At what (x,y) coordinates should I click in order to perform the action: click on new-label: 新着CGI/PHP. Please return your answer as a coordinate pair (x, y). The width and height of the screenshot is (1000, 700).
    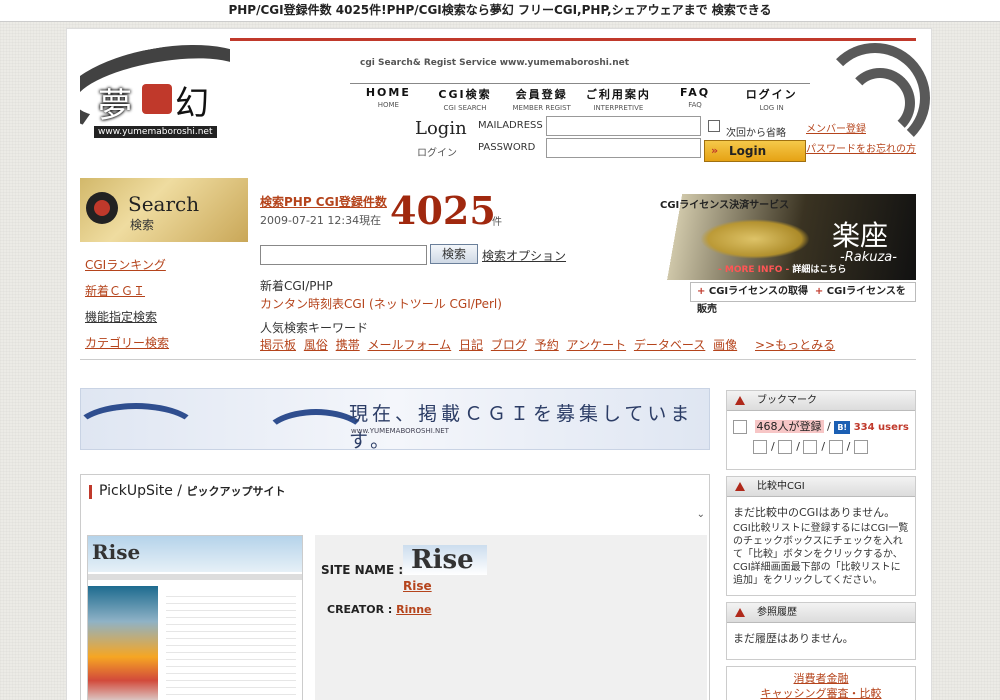
    Looking at the image, I should click on (296, 286).